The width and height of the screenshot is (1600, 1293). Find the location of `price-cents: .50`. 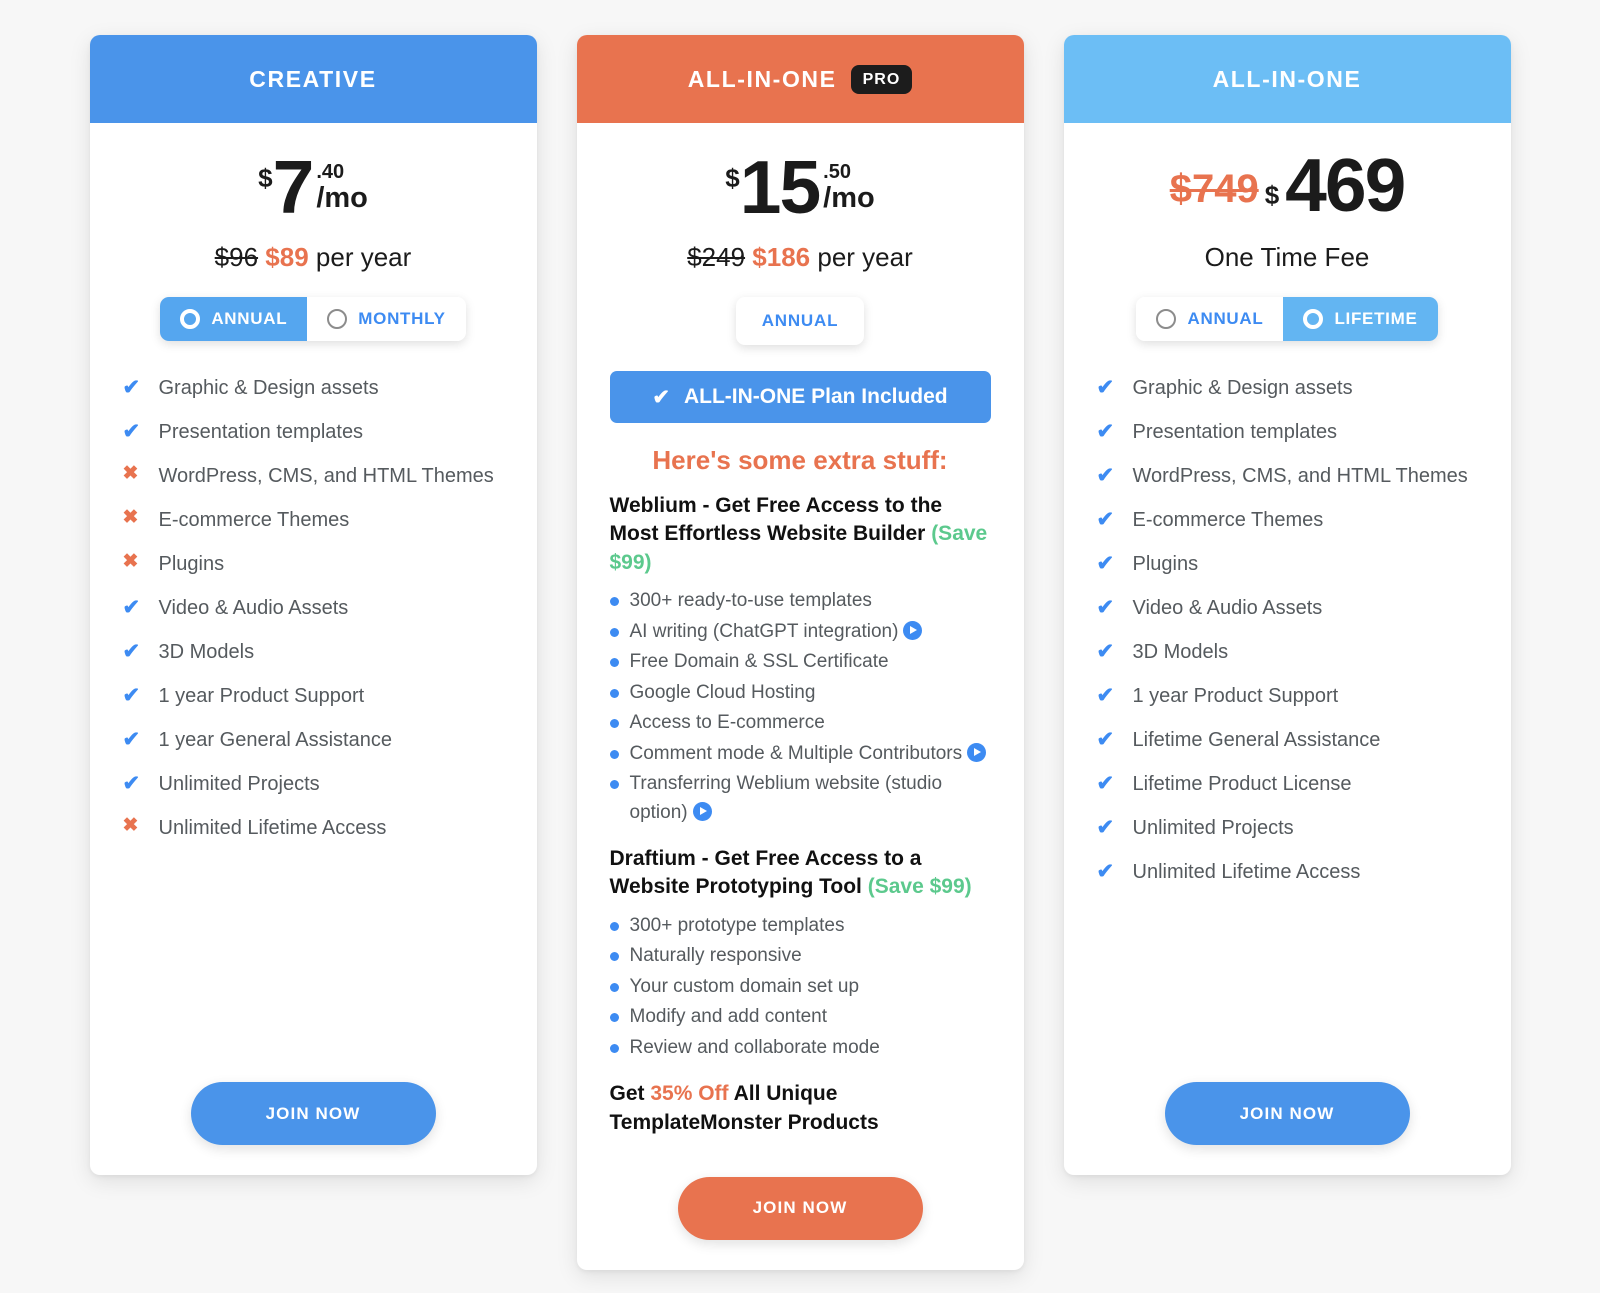

price-cents: .50 is located at coordinates (837, 172).